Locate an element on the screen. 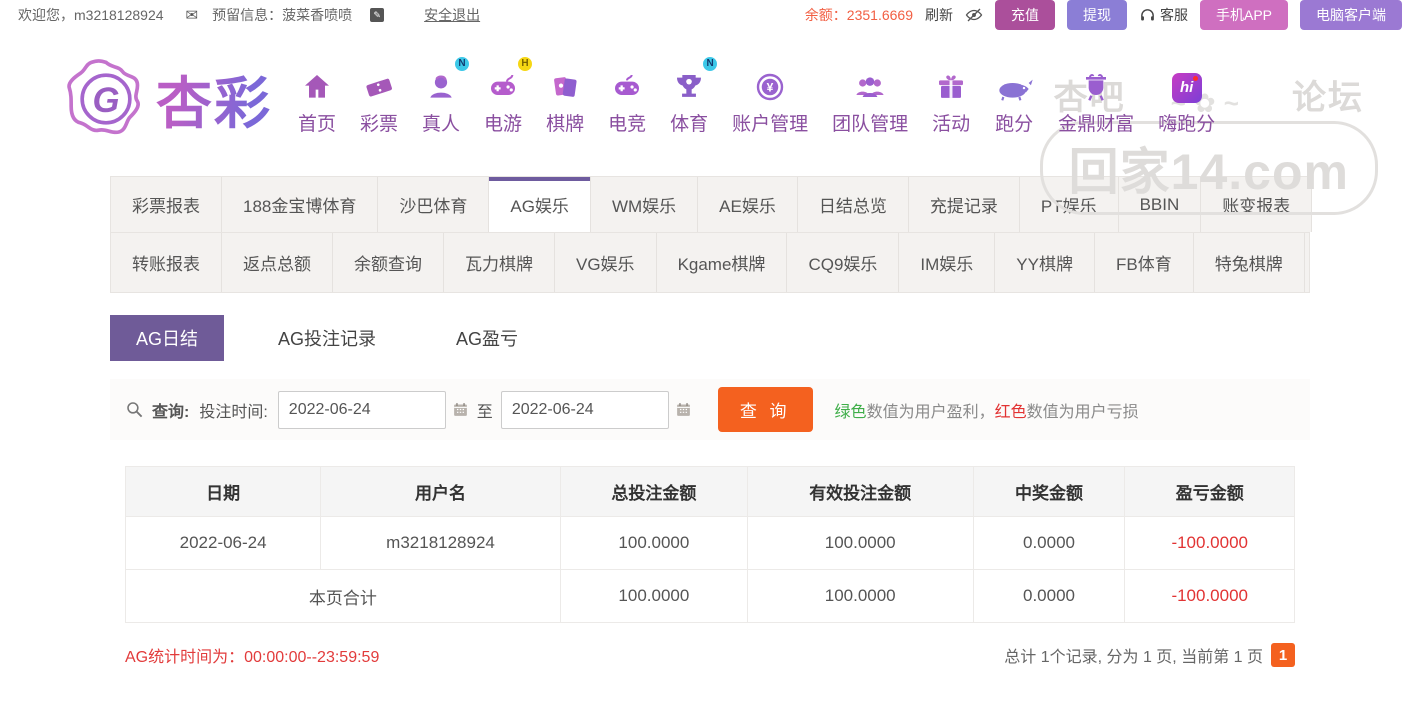  recharge-button: 充值 is located at coordinates (1024, 15).